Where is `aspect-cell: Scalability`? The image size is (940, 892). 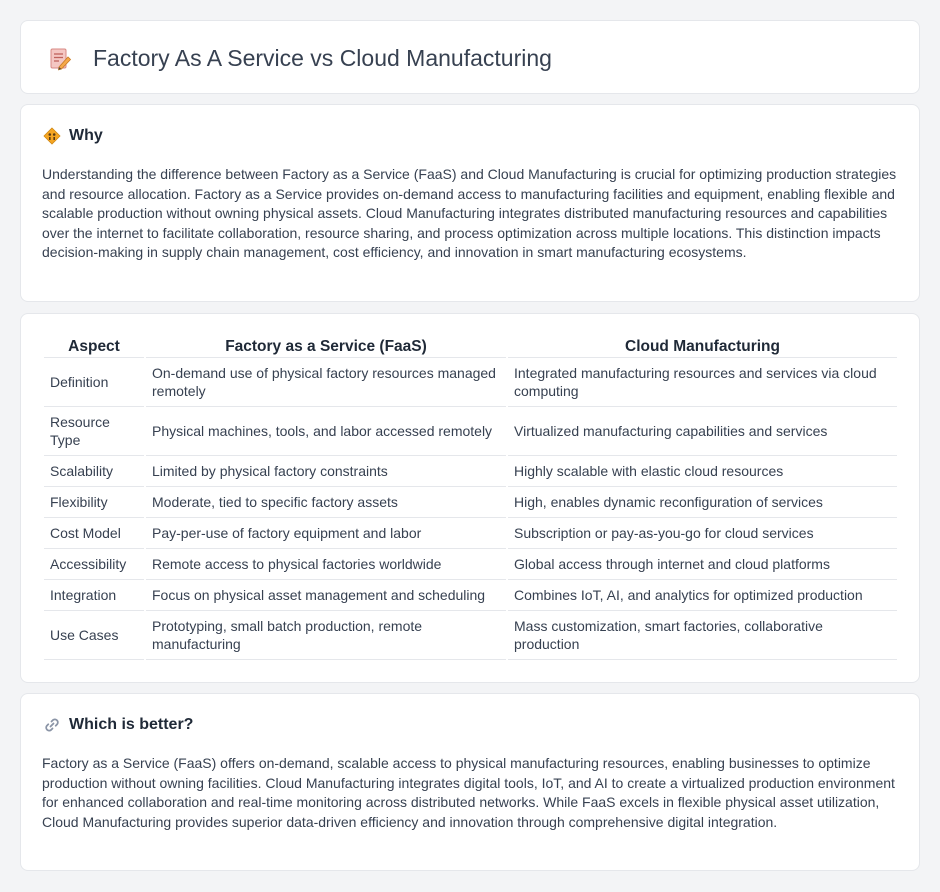
aspect-cell: Scalability is located at coordinates (94, 471).